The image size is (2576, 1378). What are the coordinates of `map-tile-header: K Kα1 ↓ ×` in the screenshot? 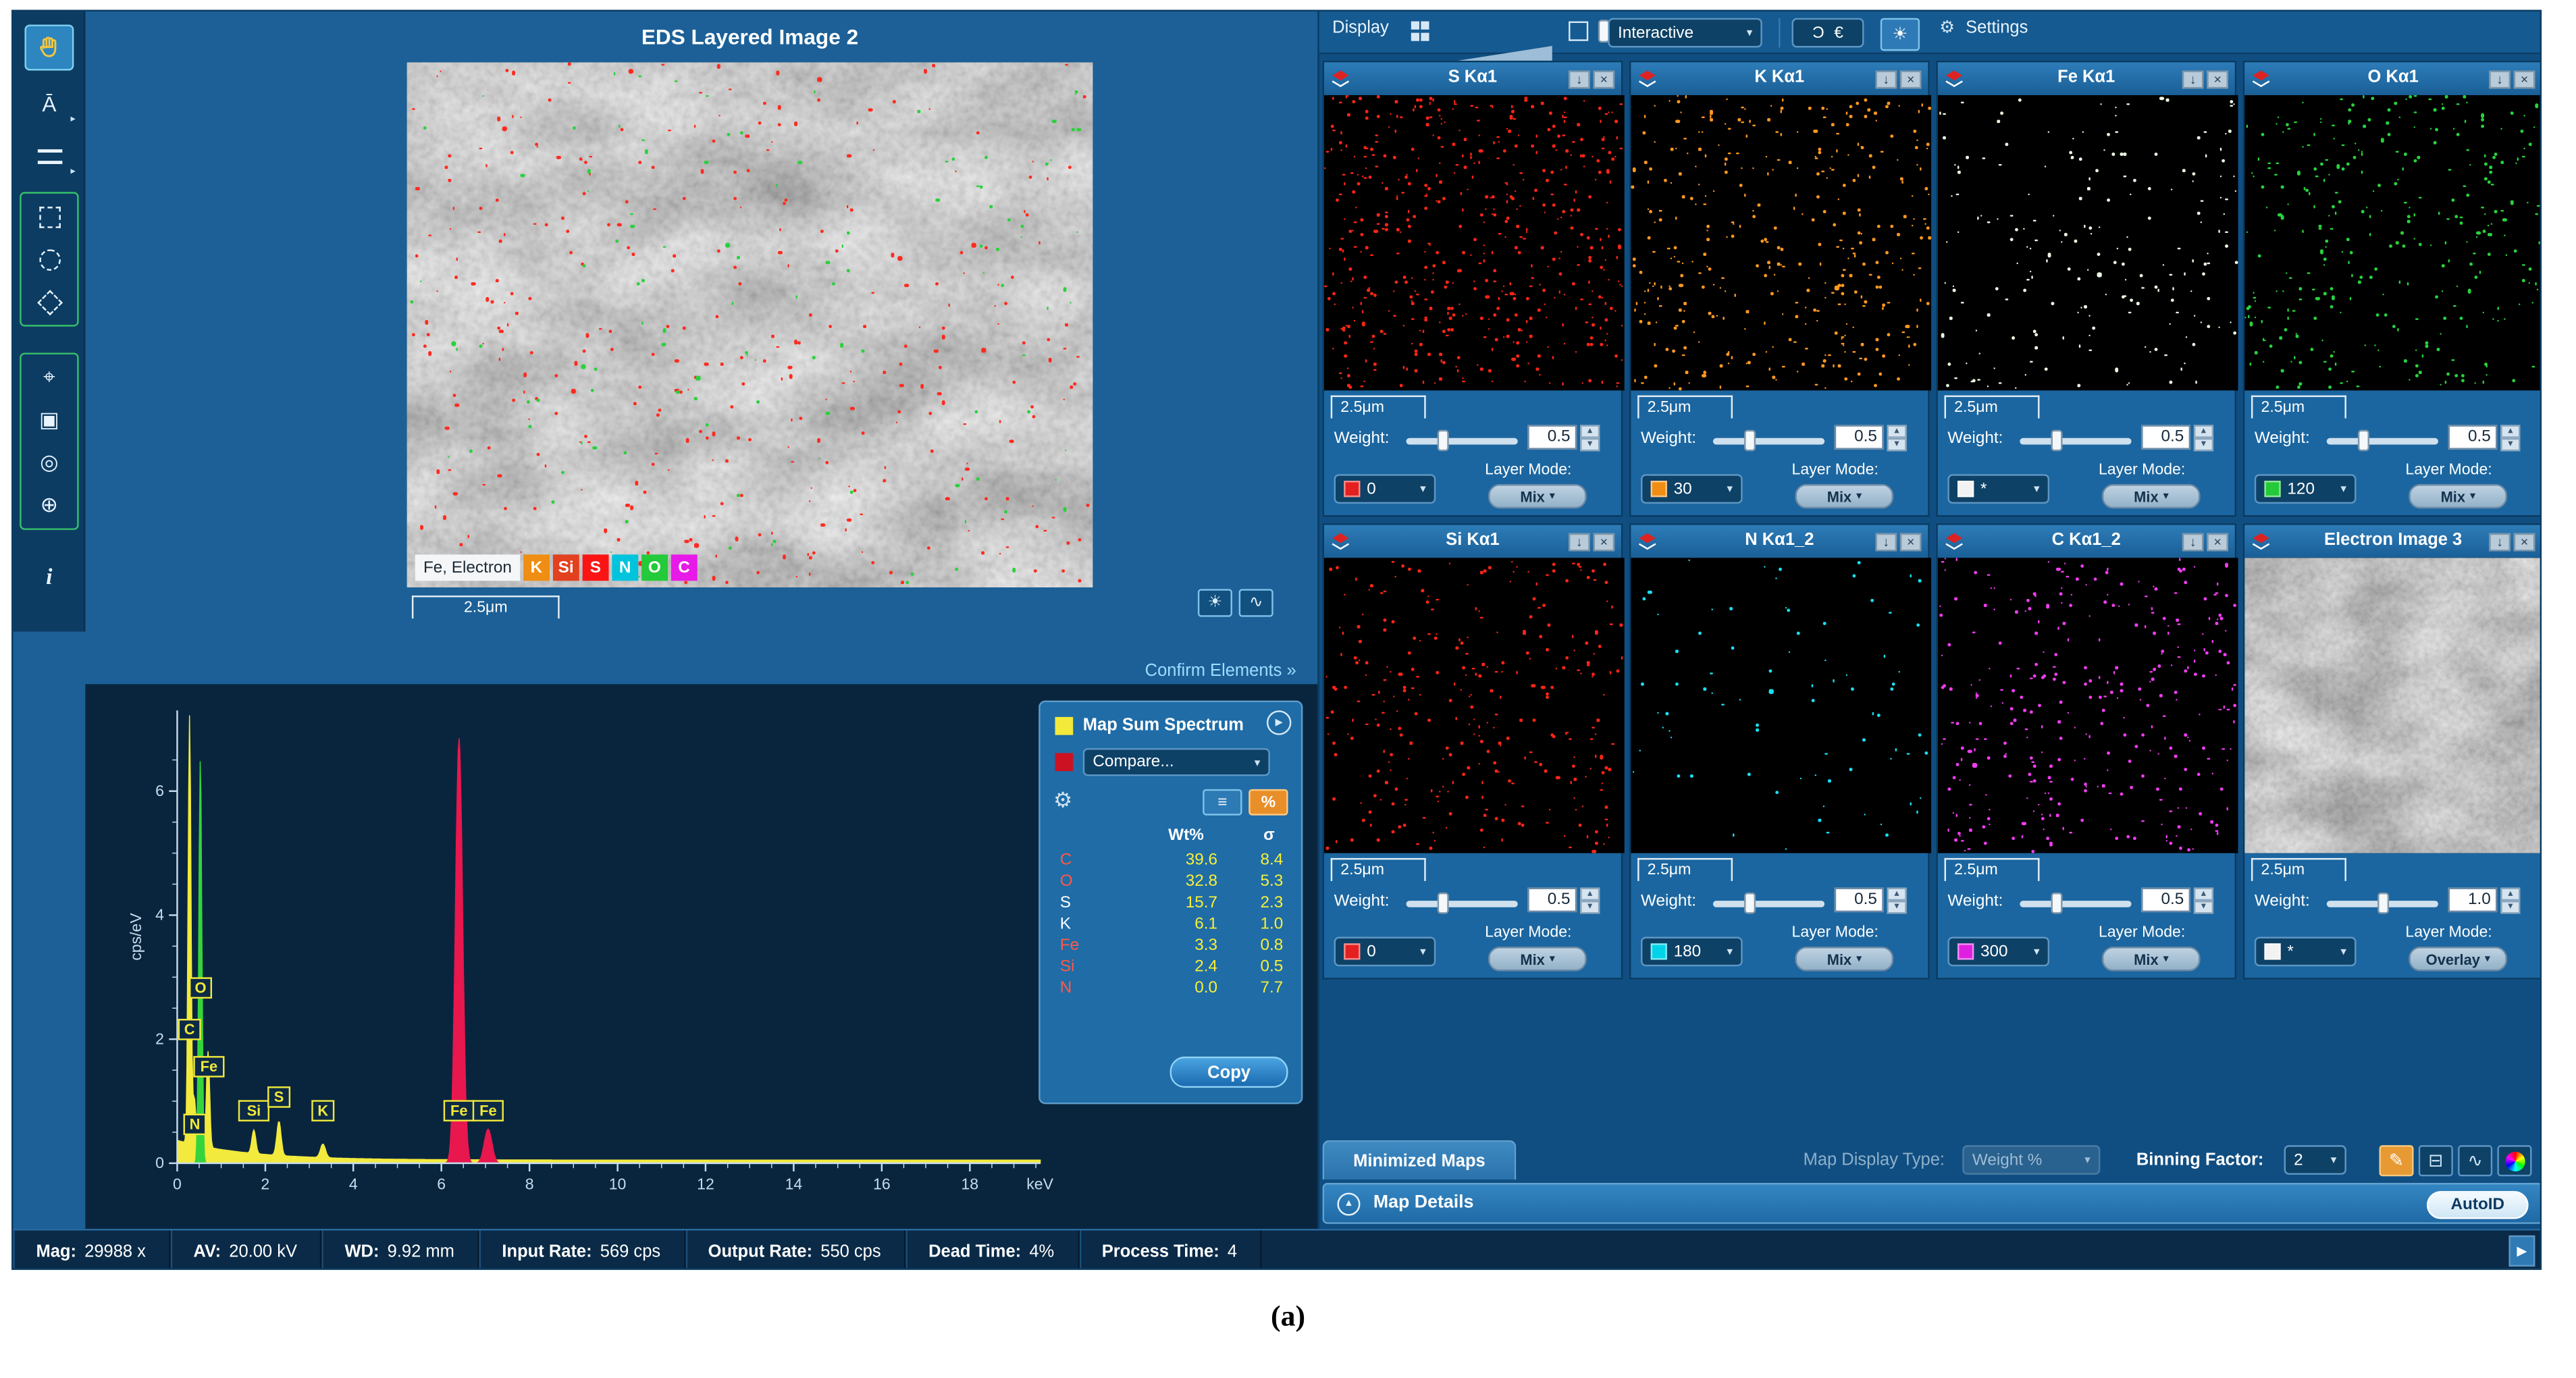 It's located at (1779, 78).